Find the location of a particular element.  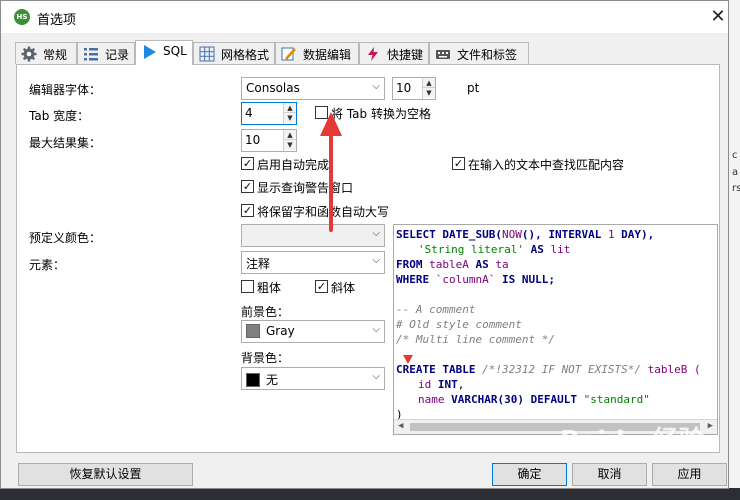

apply-button: 应用 is located at coordinates (689, 474).